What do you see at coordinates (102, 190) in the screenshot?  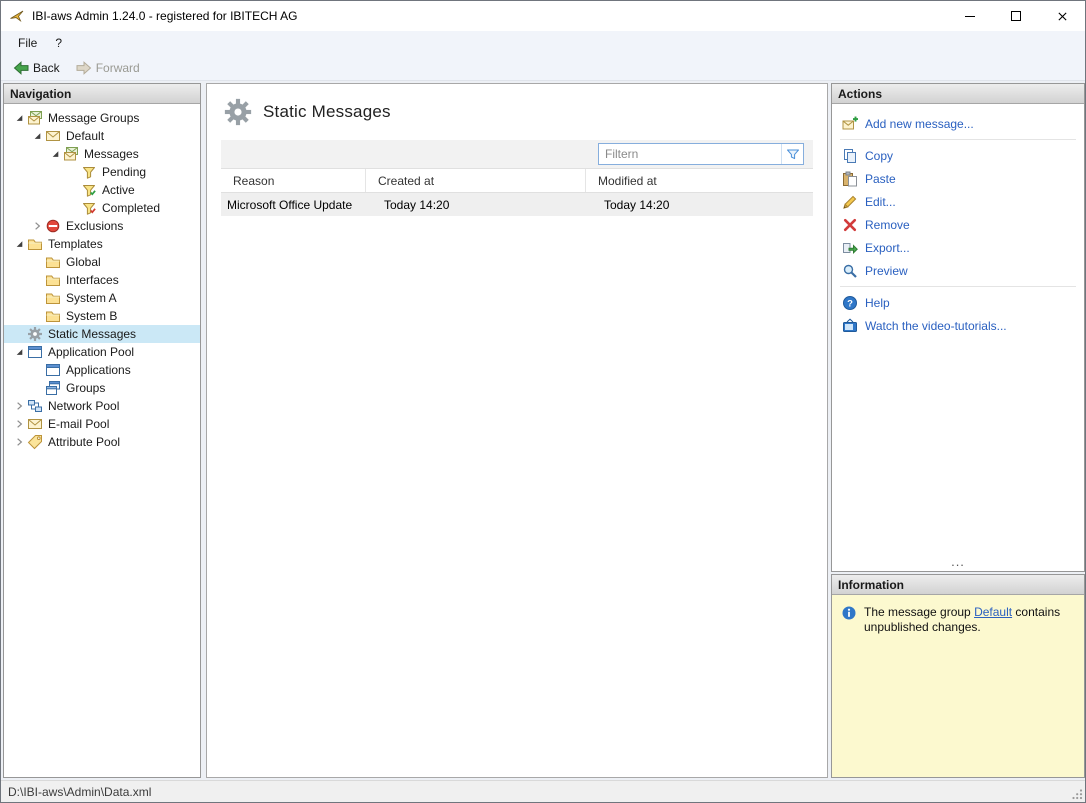 I see `tree-item-active: Active` at bounding box center [102, 190].